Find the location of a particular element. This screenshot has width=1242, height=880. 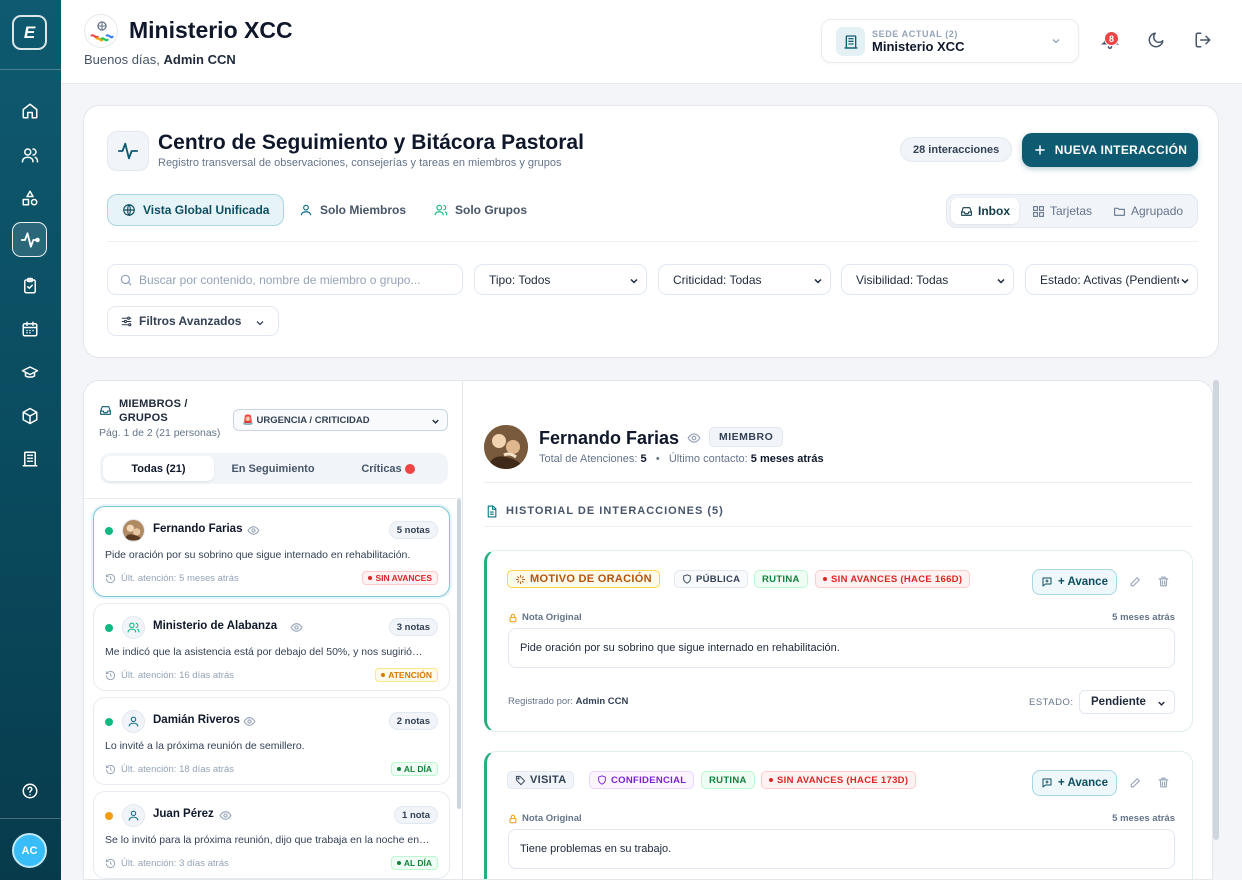

home-icon is located at coordinates (29, 110).